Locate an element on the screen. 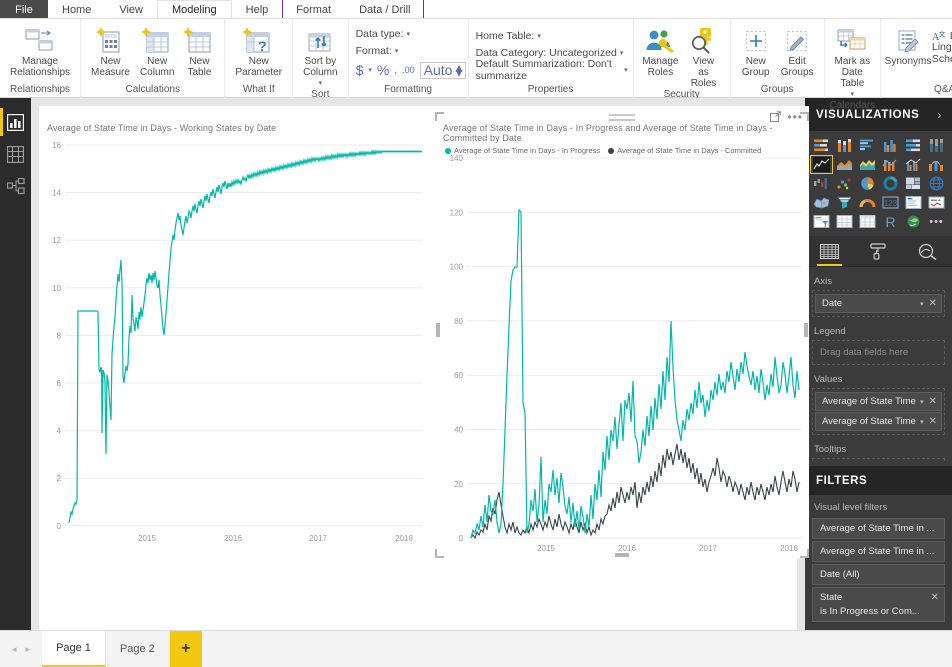 This screenshot has height=667, width=952. viz-line-clustered-column-chart is located at coordinates (913, 164).